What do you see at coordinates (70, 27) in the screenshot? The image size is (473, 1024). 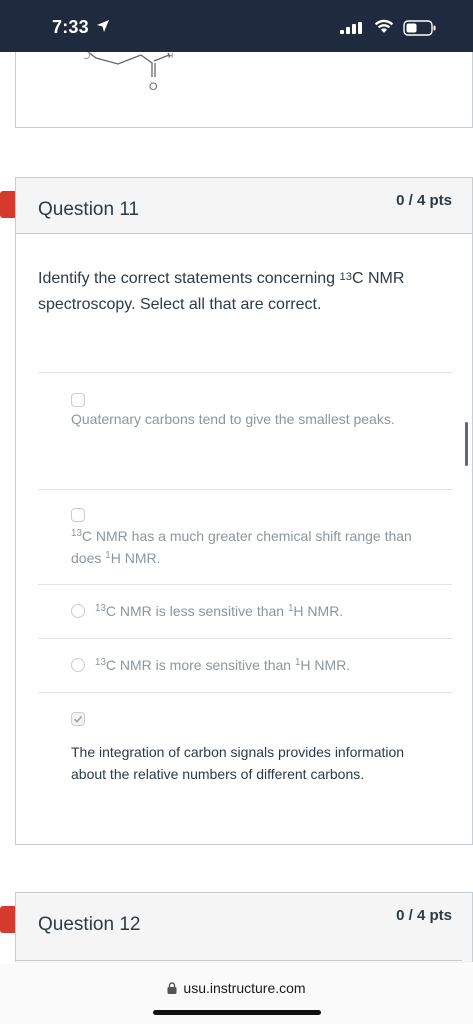 I see `status-time: 7:33` at bounding box center [70, 27].